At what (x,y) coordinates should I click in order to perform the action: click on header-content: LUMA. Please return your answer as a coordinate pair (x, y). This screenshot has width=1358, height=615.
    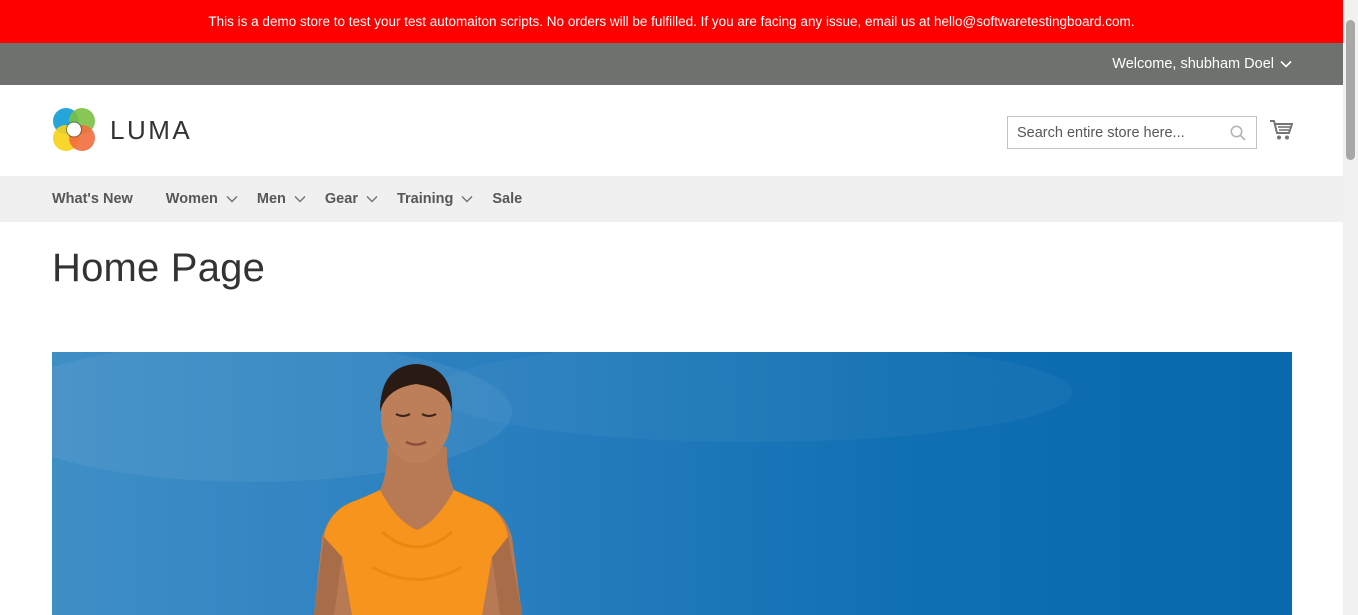
    Looking at the image, I should click on (671, 130).